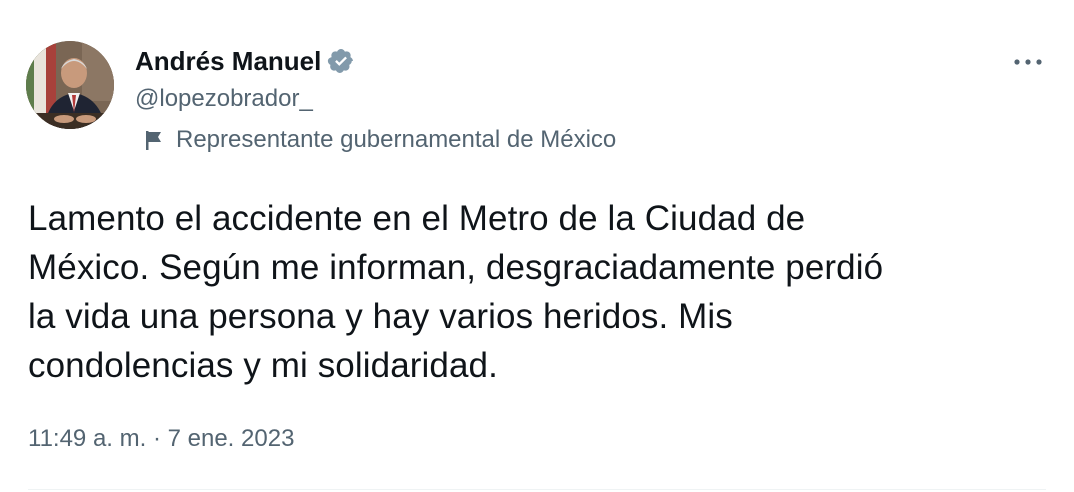  Describe the element at coordinates (224, 99) in the screenshot. I see `author-handle: @lopezobrador_` at that location.